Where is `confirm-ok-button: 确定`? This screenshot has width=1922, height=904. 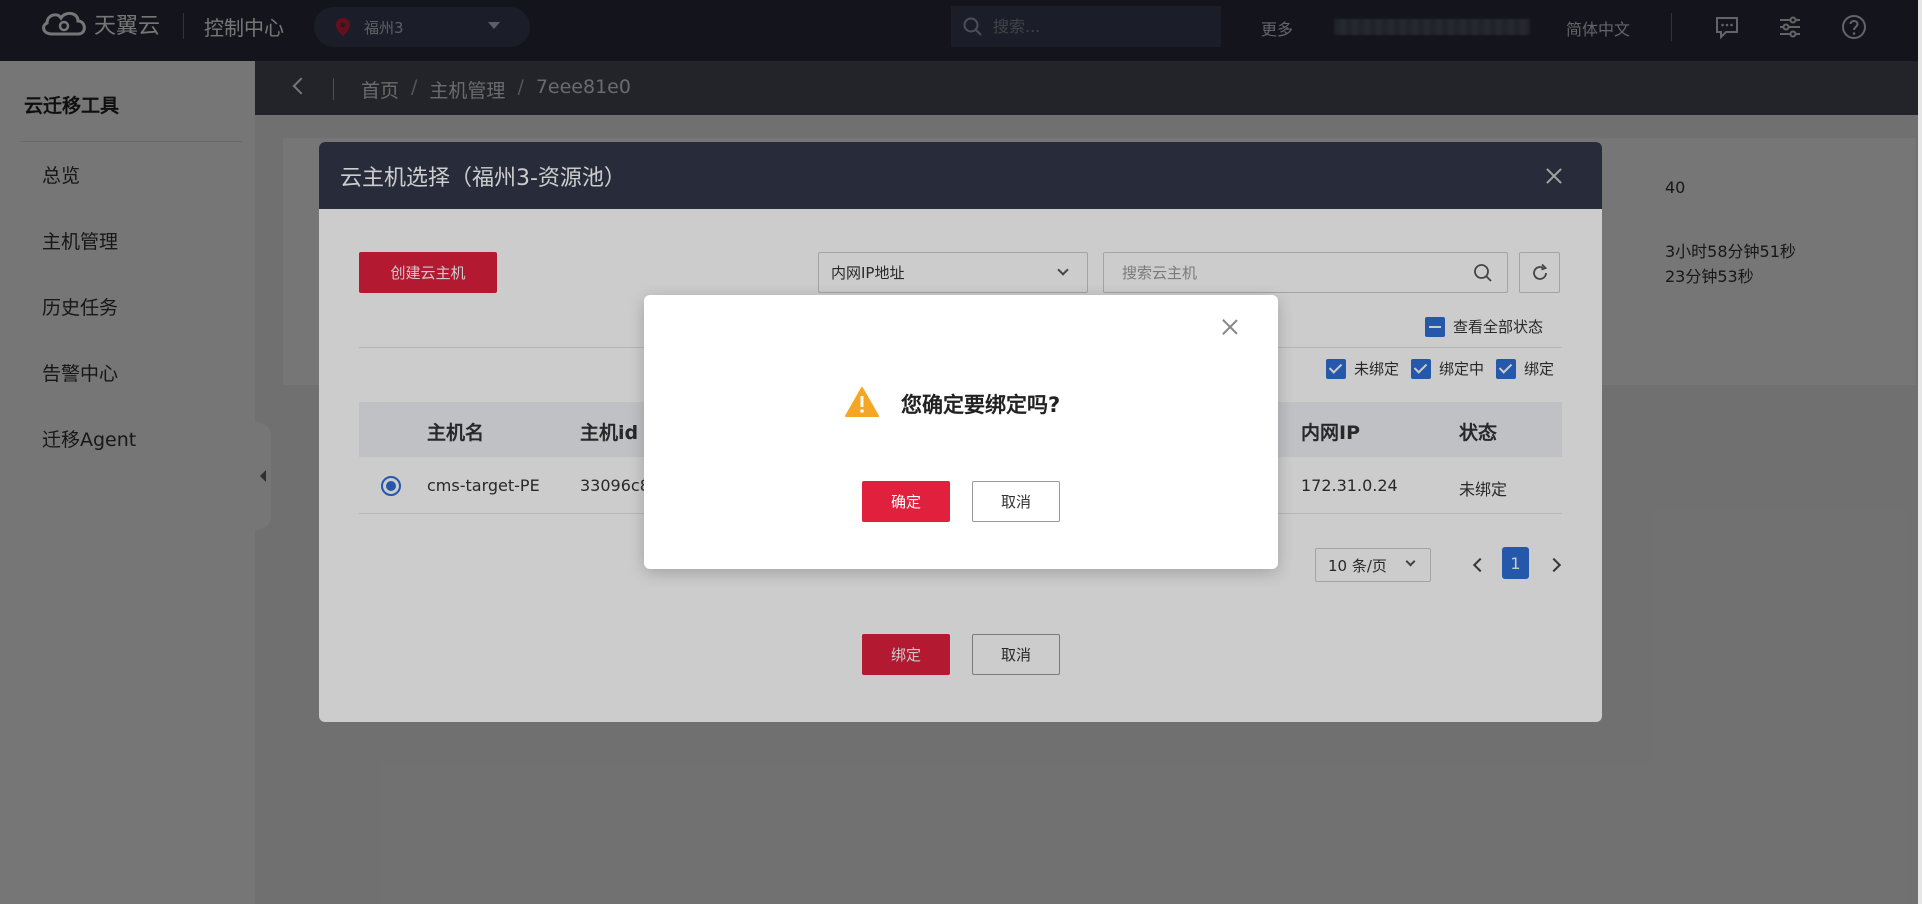
confirm-ok-button: 确定 is located at coordinates (906, 501).